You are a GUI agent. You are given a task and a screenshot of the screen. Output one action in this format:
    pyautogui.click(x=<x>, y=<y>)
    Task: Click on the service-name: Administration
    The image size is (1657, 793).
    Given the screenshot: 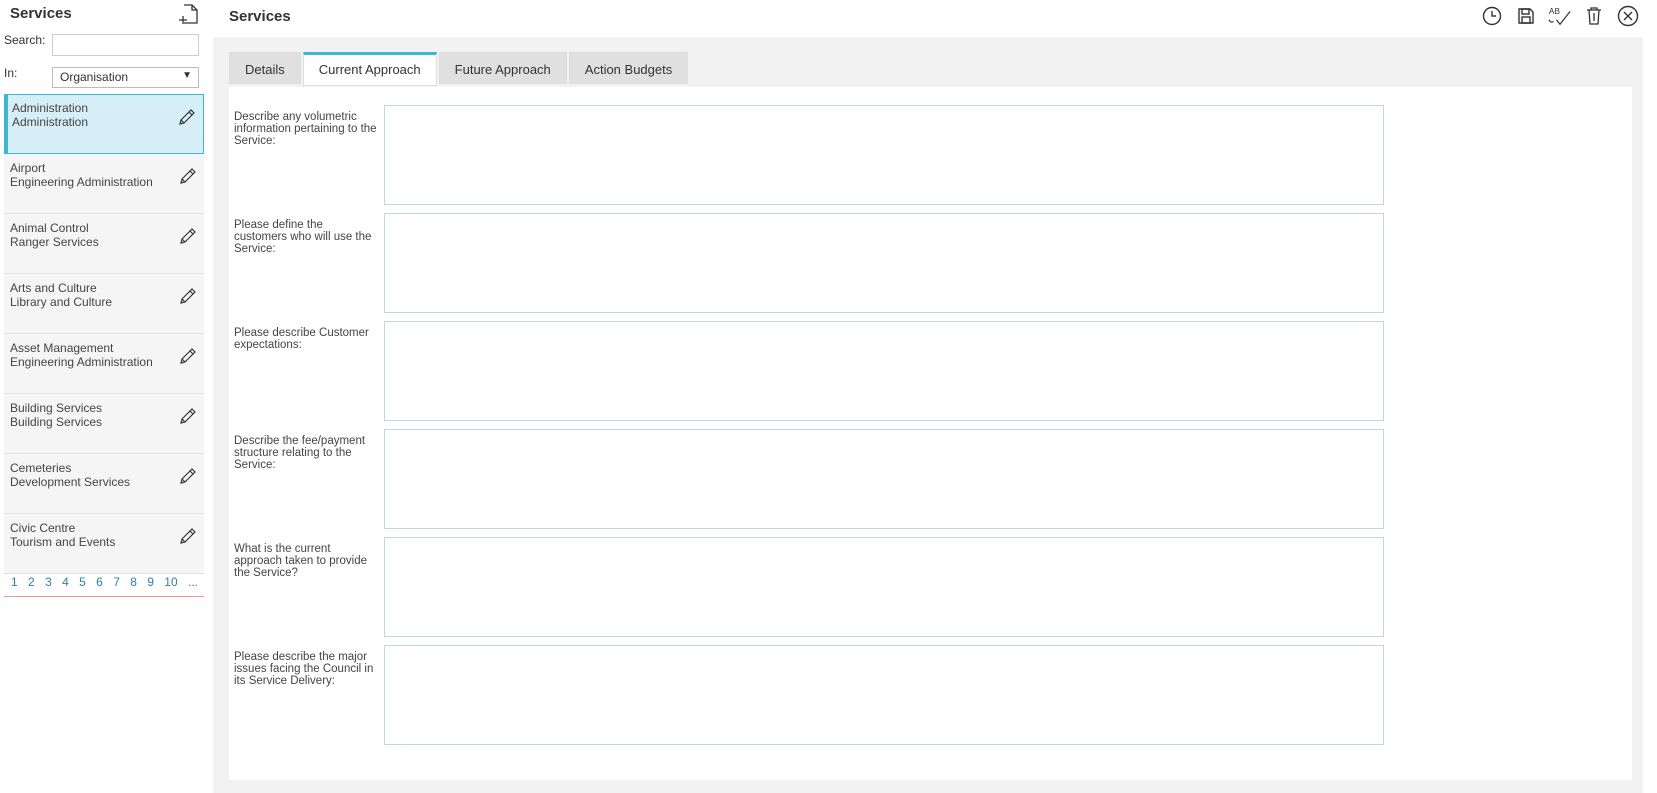 What is the action you would take?
    pyautogui.click(x=50, y=108)
    